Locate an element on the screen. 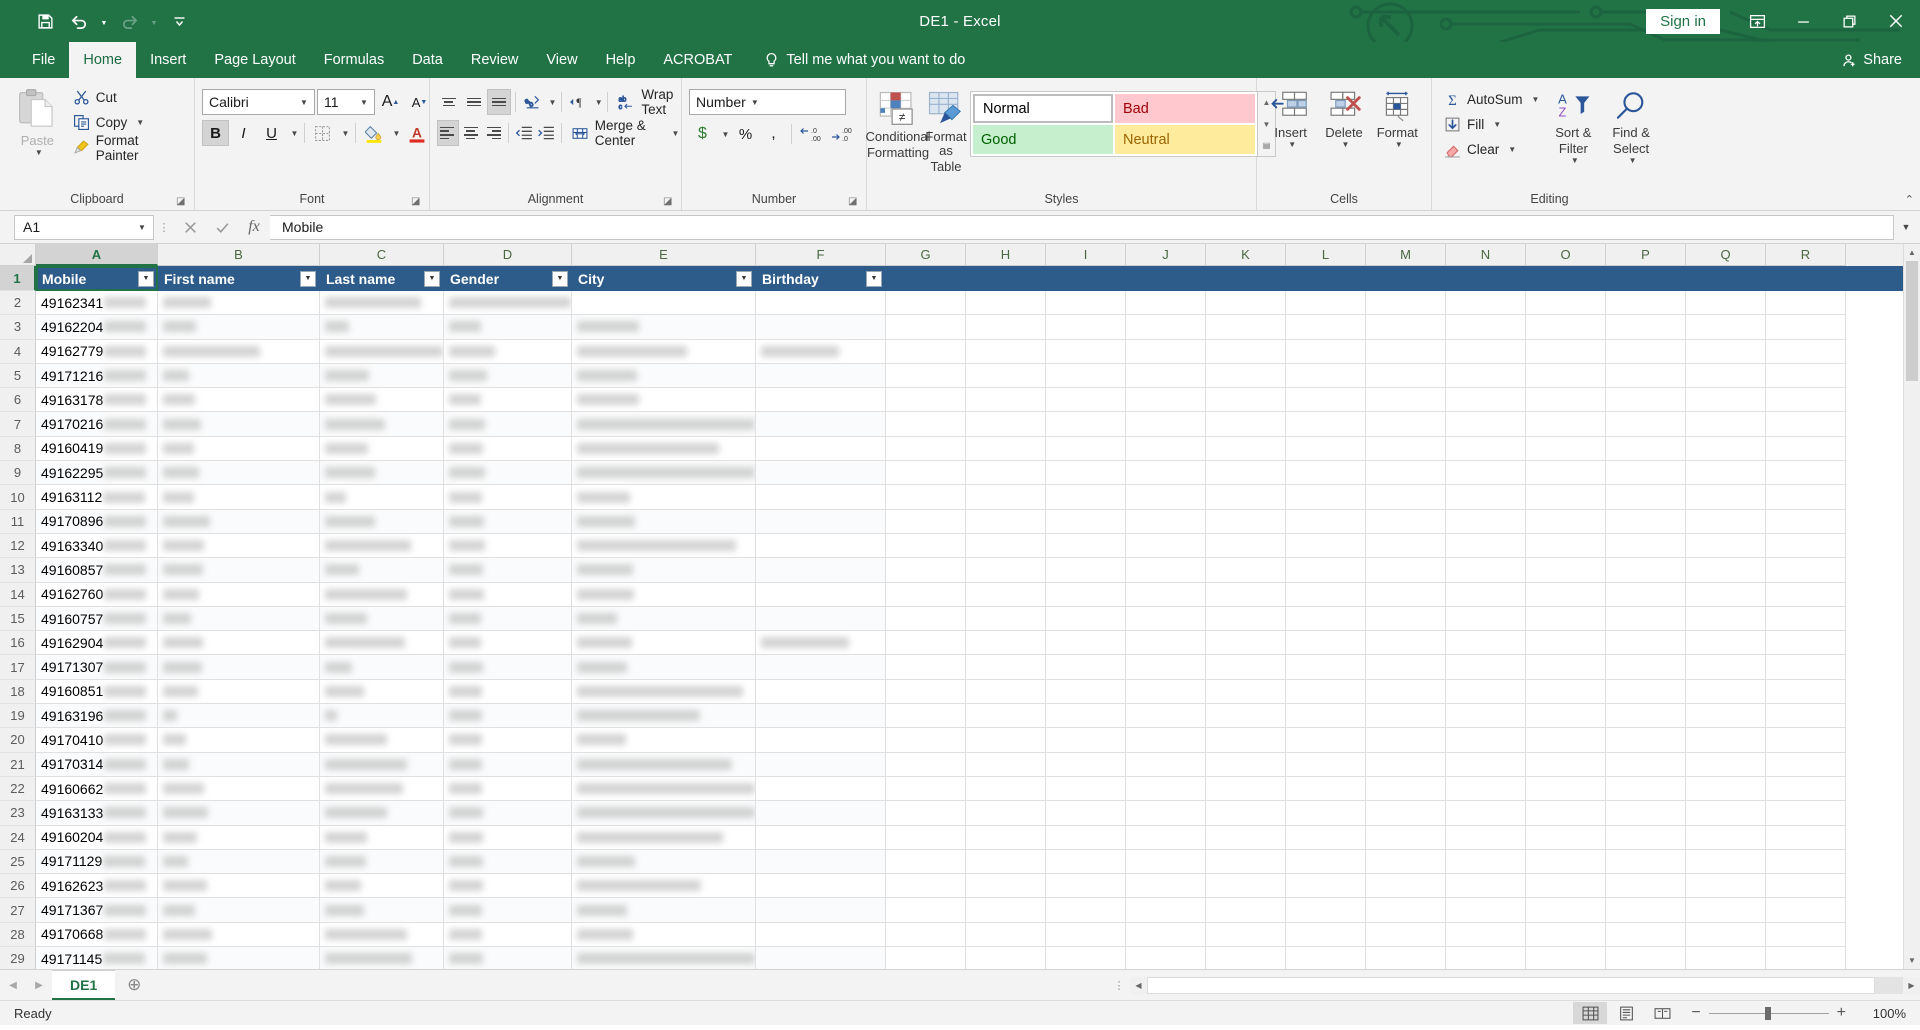  cell-b22 is located at coordinates (239, 789).